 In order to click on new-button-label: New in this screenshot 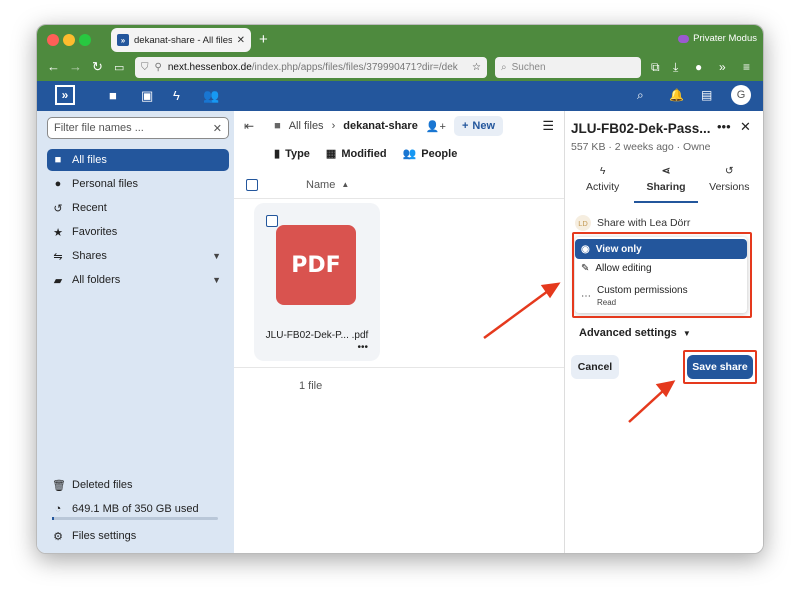, I will do `click(484, 126)`.